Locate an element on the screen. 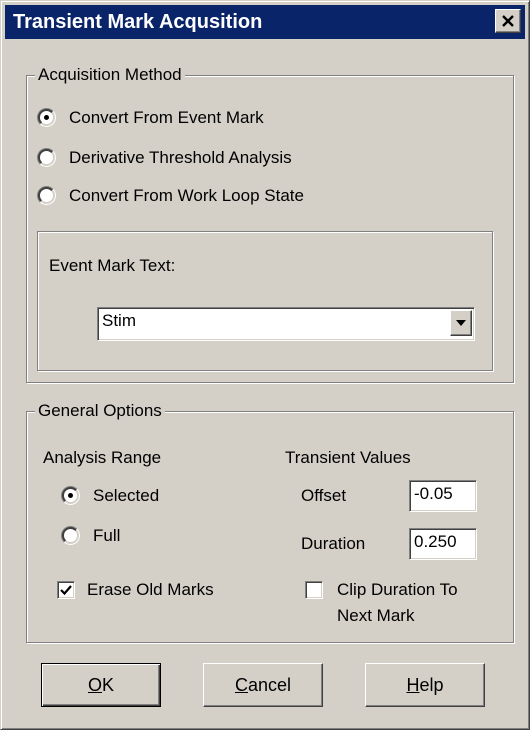 The width and height of the screenshot is (530, 730). duration-field-value: 0.250 is located at coordinates (435, 541).